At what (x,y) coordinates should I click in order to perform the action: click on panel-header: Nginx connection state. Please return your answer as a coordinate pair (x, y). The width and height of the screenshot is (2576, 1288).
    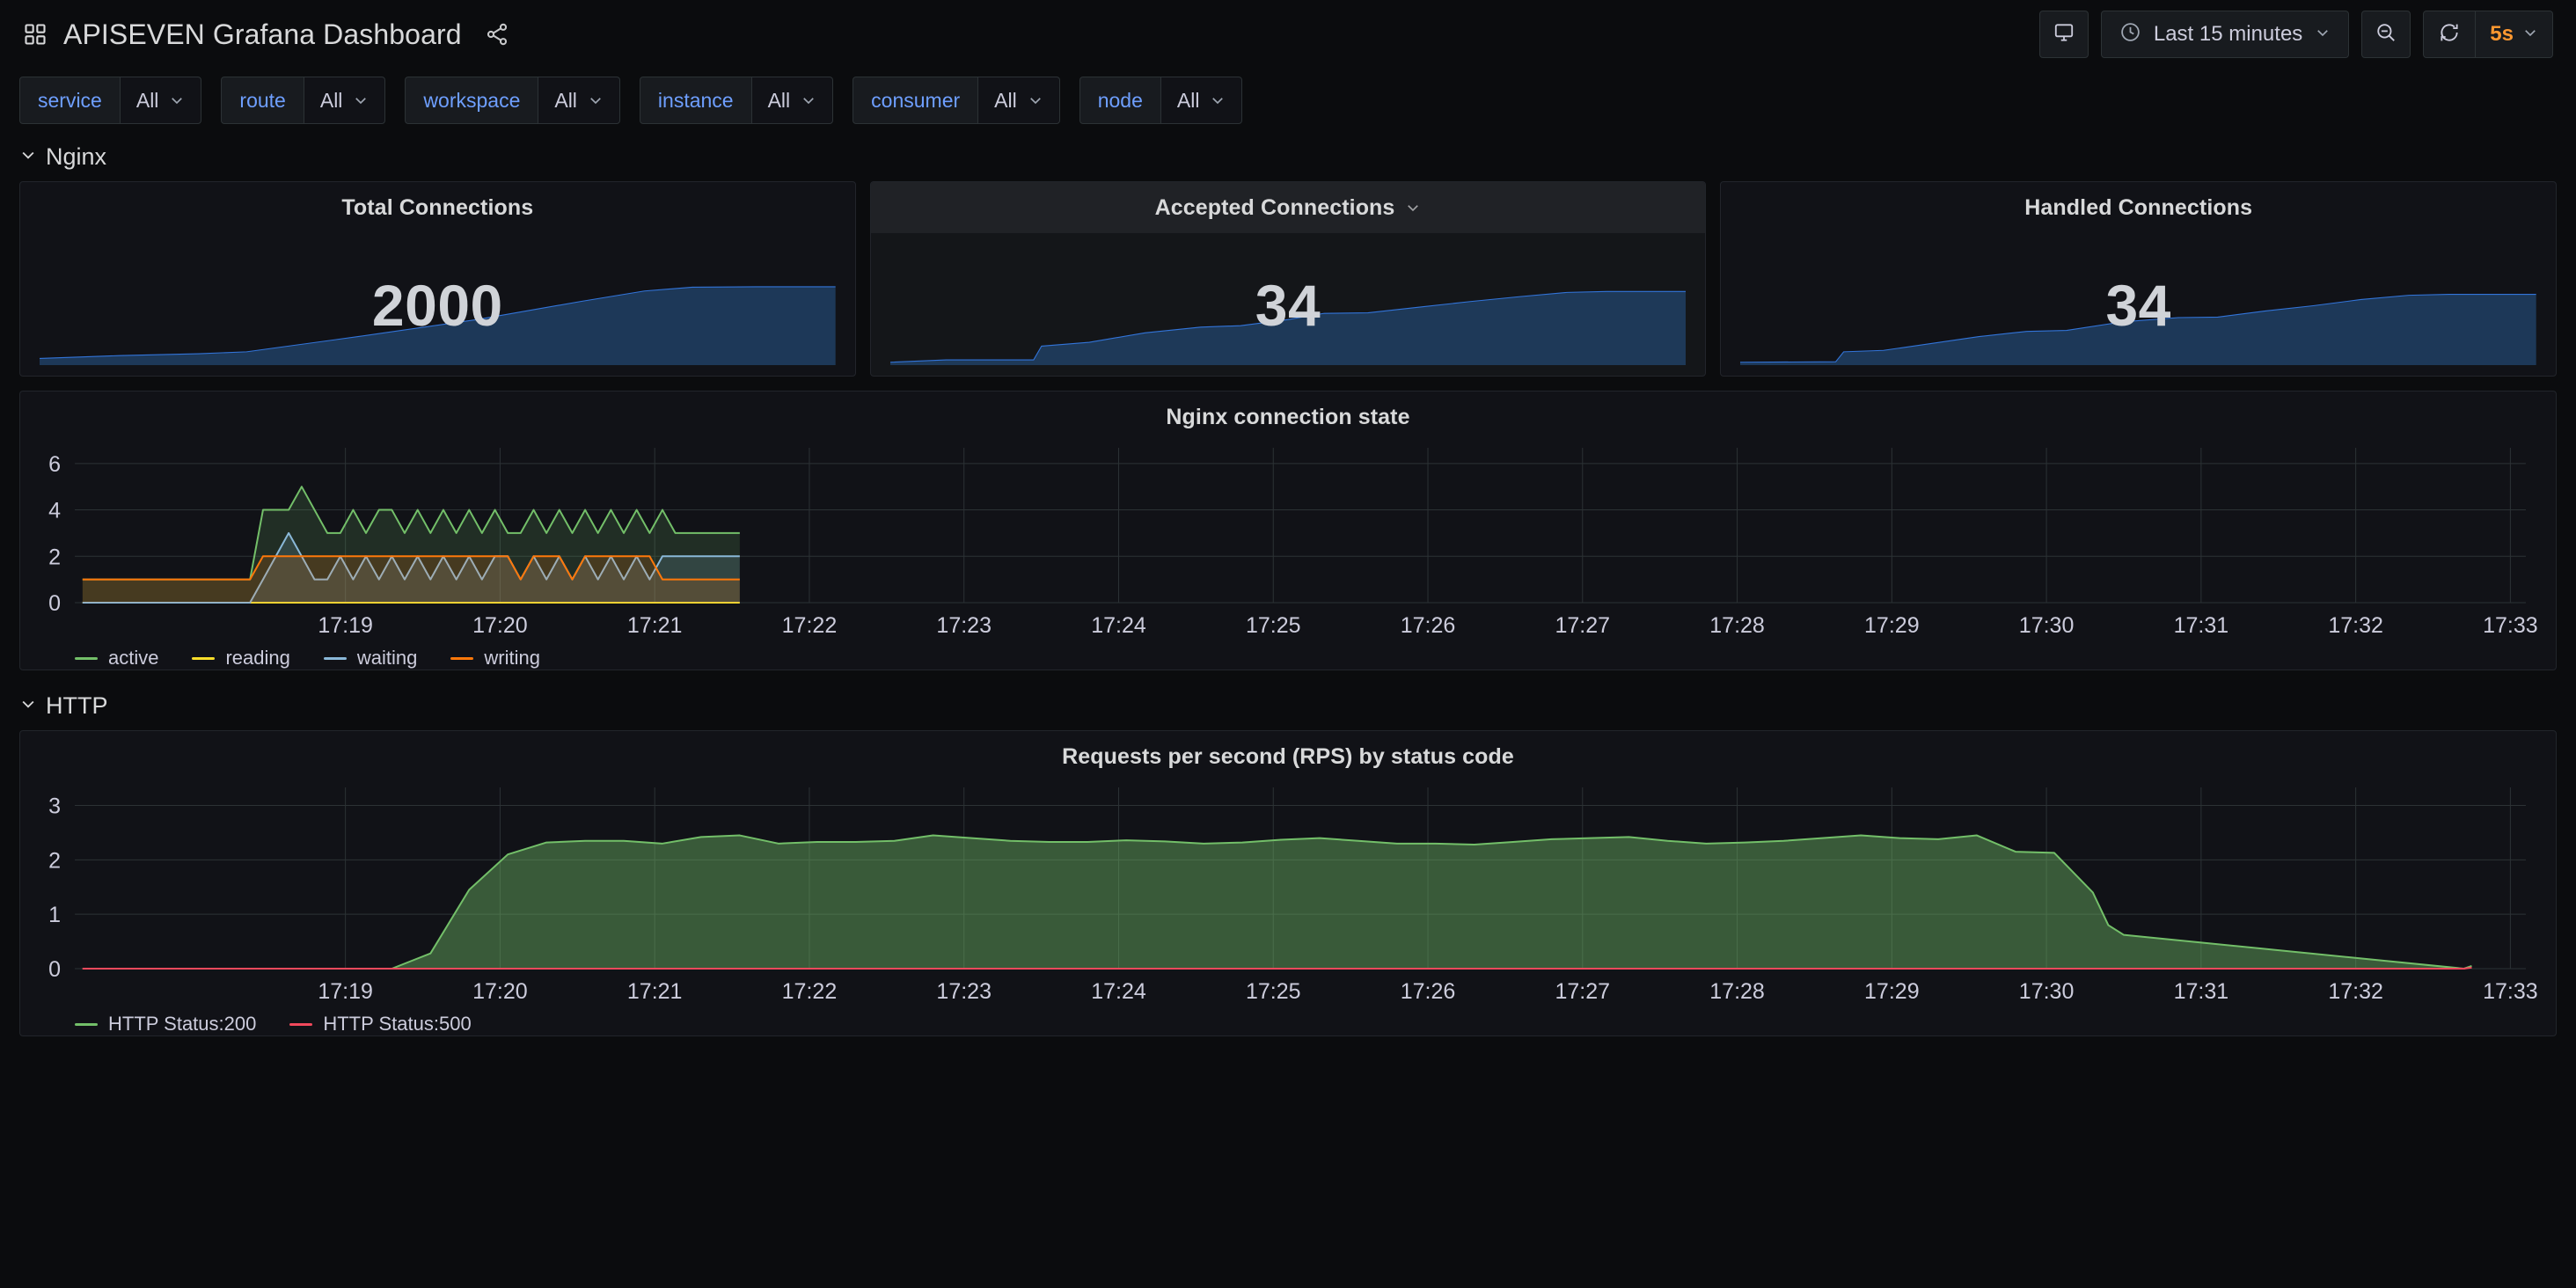
    Looking at the image, I should click on (1288, 417).